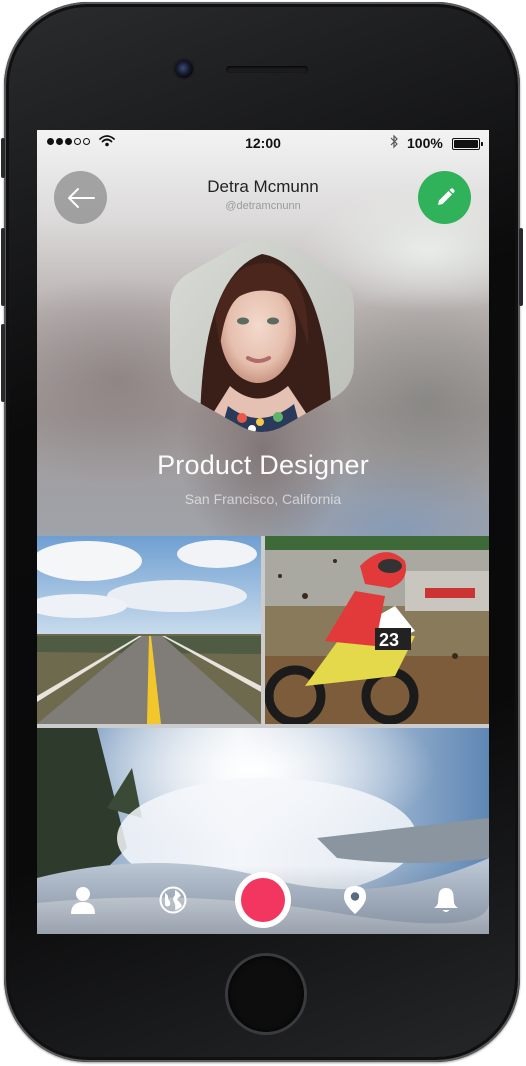 The width and height of the screenshot is (526, 1066). I want to click on status-bar: 12:00 100%, so click(263, 142).